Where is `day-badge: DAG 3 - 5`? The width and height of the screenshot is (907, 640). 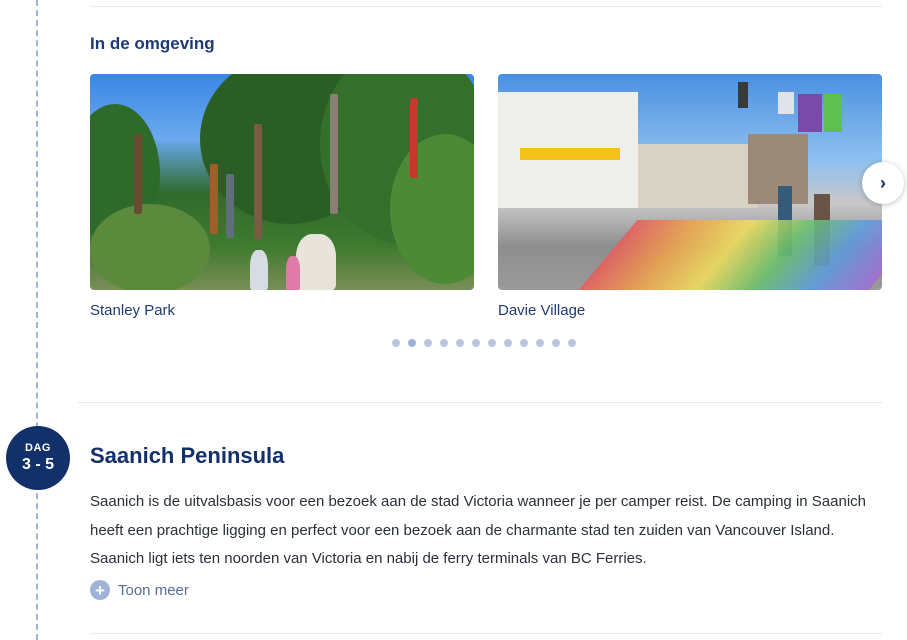
day-badge: DAG 3 - 5 is located at coordinates (38, 458).